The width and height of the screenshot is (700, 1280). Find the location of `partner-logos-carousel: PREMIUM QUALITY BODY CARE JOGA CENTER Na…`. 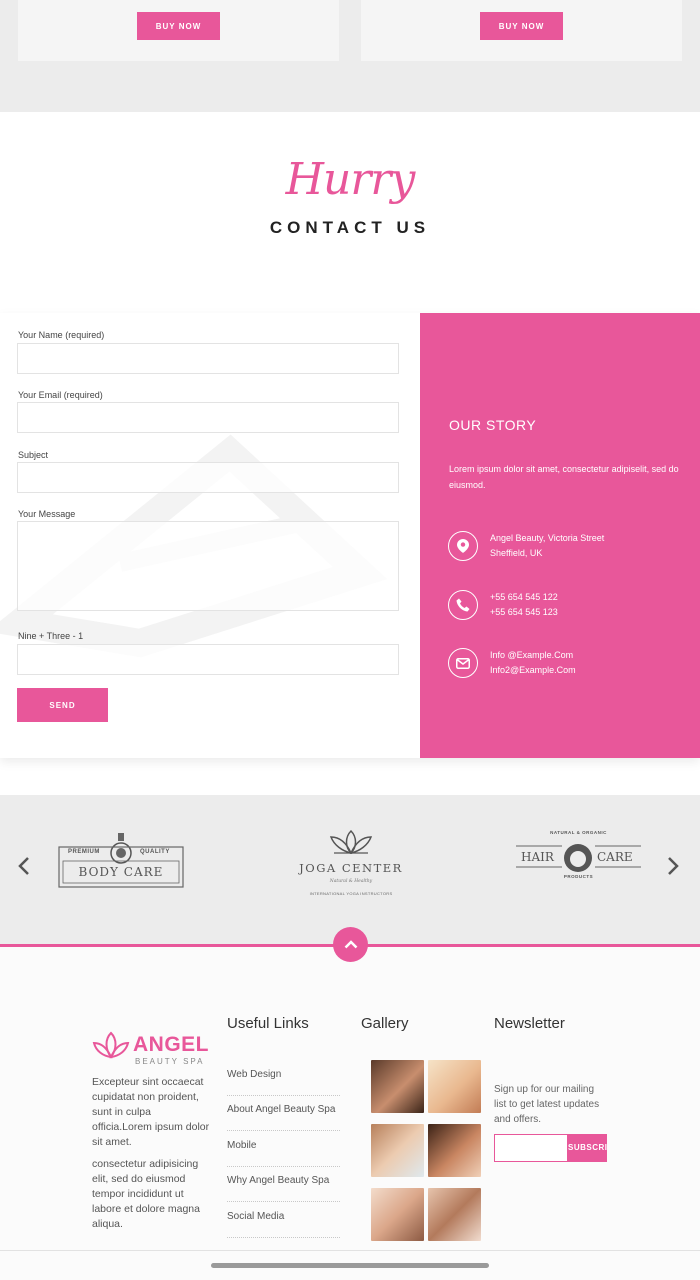

partner-logos-carousel: PREMIUM QUALITY BODY CARE JOGA CENTER Na… is located at coordinates (350, 870).